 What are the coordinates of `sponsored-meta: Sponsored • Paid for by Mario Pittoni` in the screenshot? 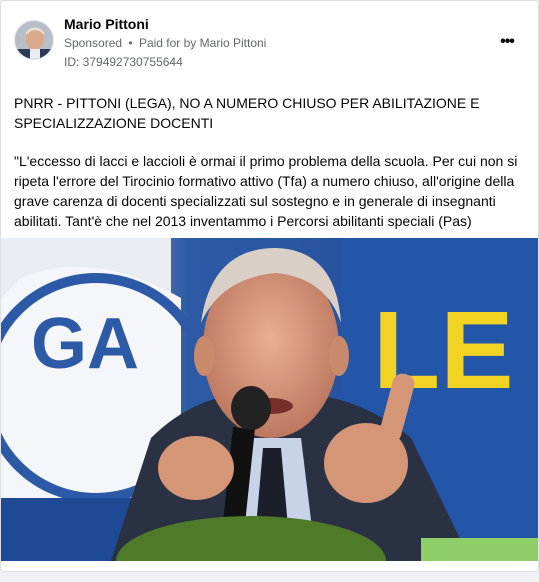 It's located at (165, 43).